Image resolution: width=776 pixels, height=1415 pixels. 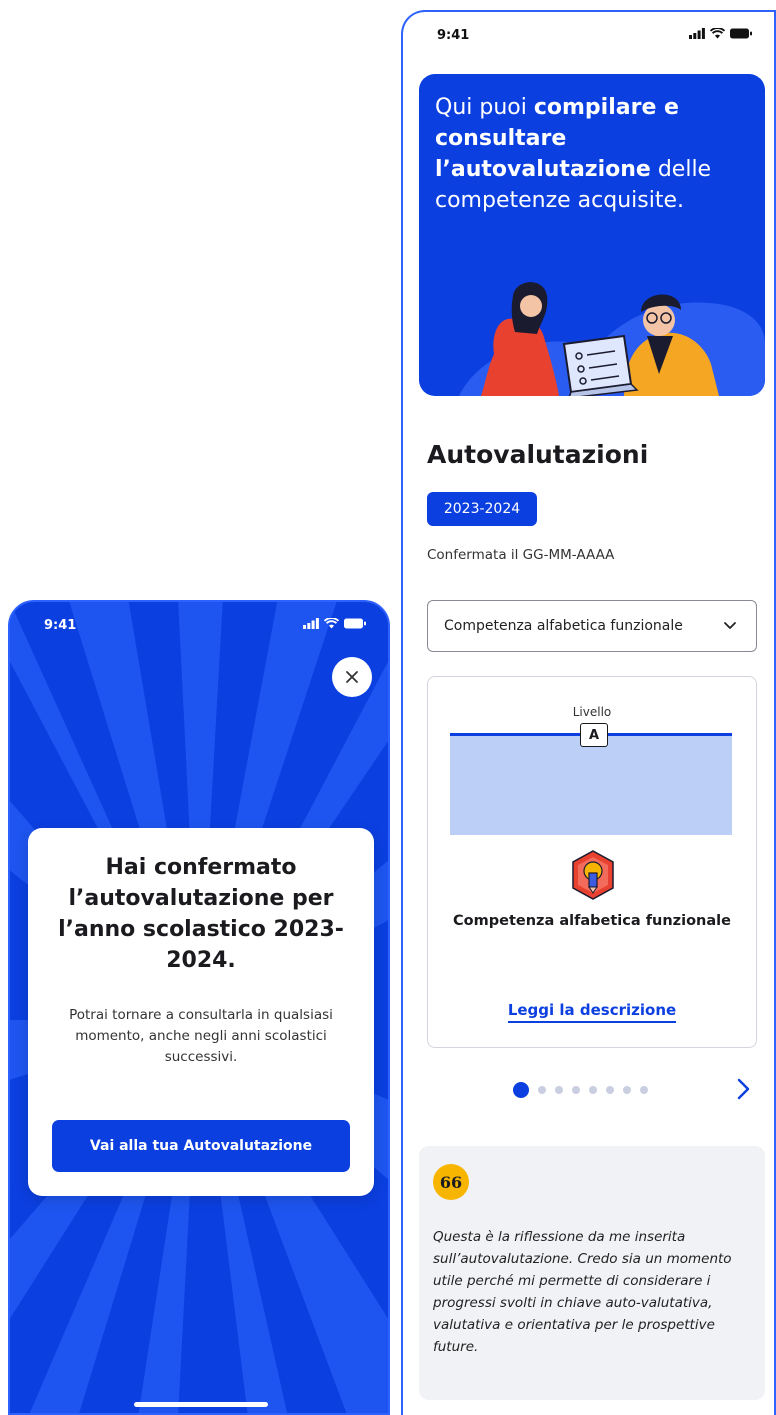 What do you see at coordinates (521, 555) in the screenshot?
I see `confirmed-date: Confermata il GG-MM-AAAA` at bounding box center [521, 555].